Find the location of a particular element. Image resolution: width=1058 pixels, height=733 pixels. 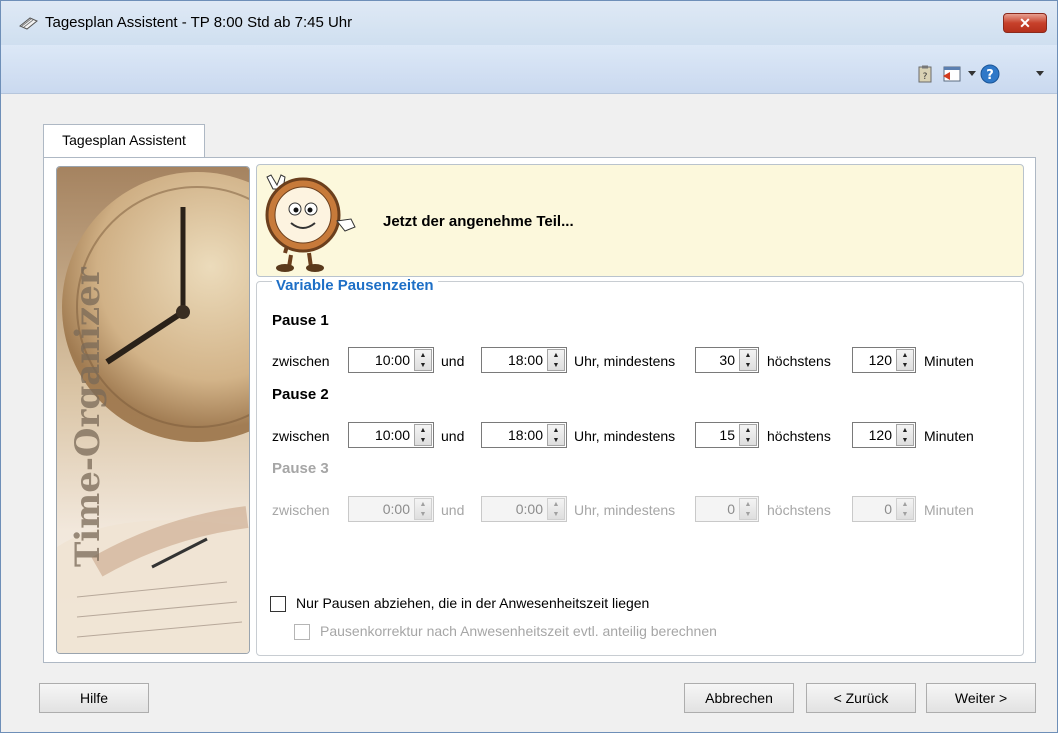

help-button: Hilfe is located at coordinates (94, 698).